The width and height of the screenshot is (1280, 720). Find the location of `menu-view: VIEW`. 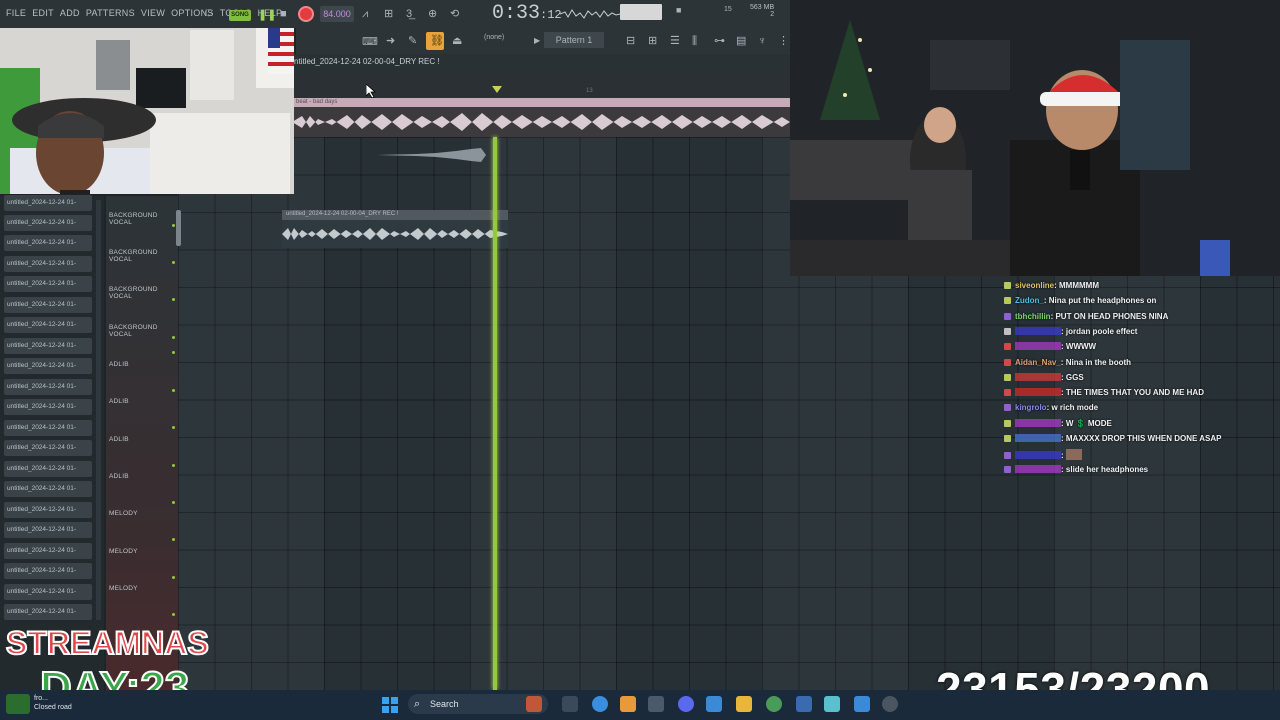

menu-view: VIEW is located at coordinates (153, 13).